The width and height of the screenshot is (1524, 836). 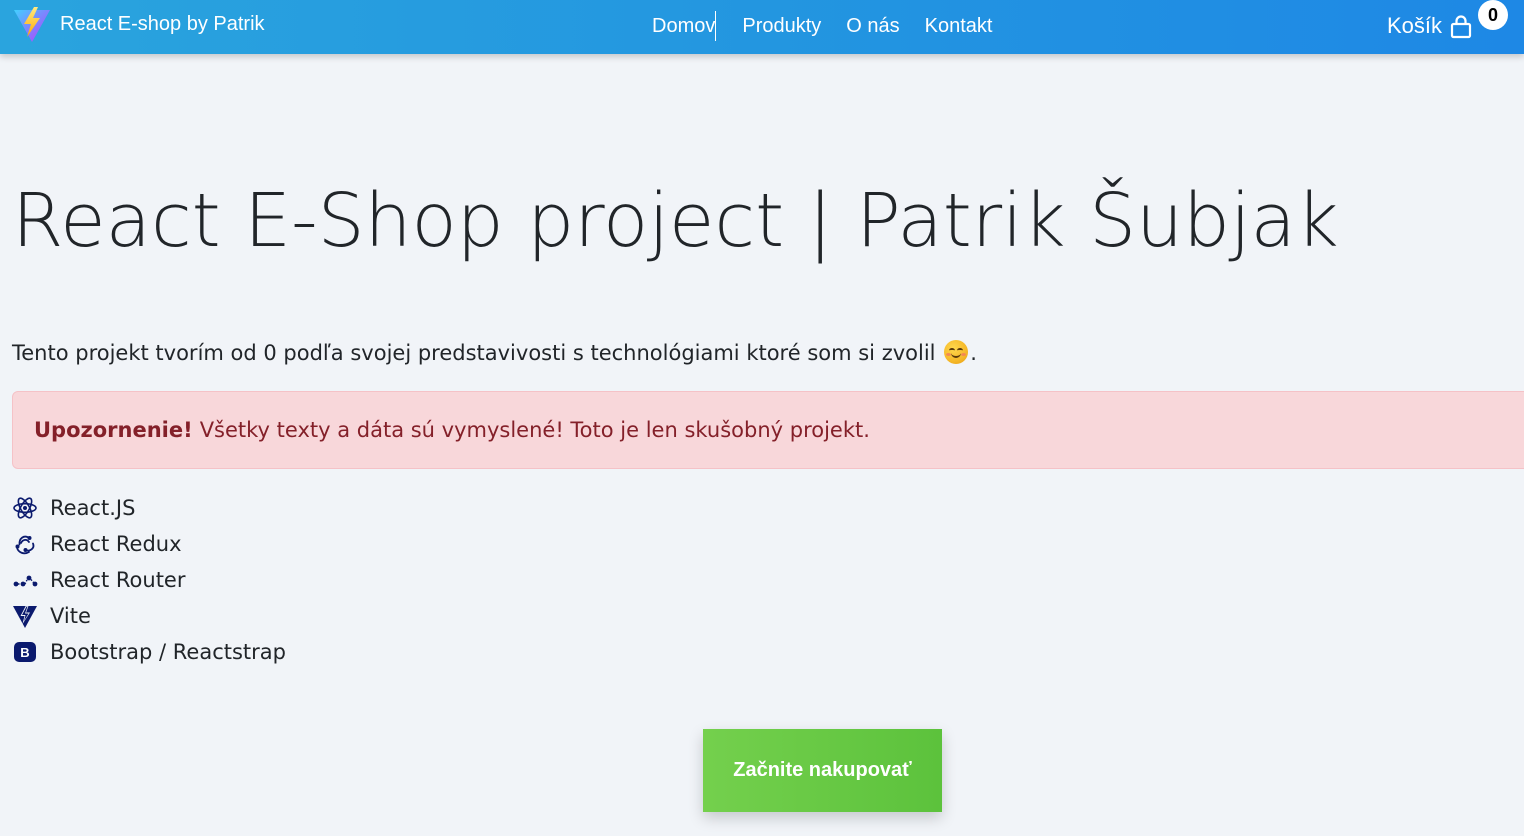 What do you see at coordinates (959, 26) in the screenshot?
I see `nav-link-contact: Kontakt` at bounding box center [959, 26].